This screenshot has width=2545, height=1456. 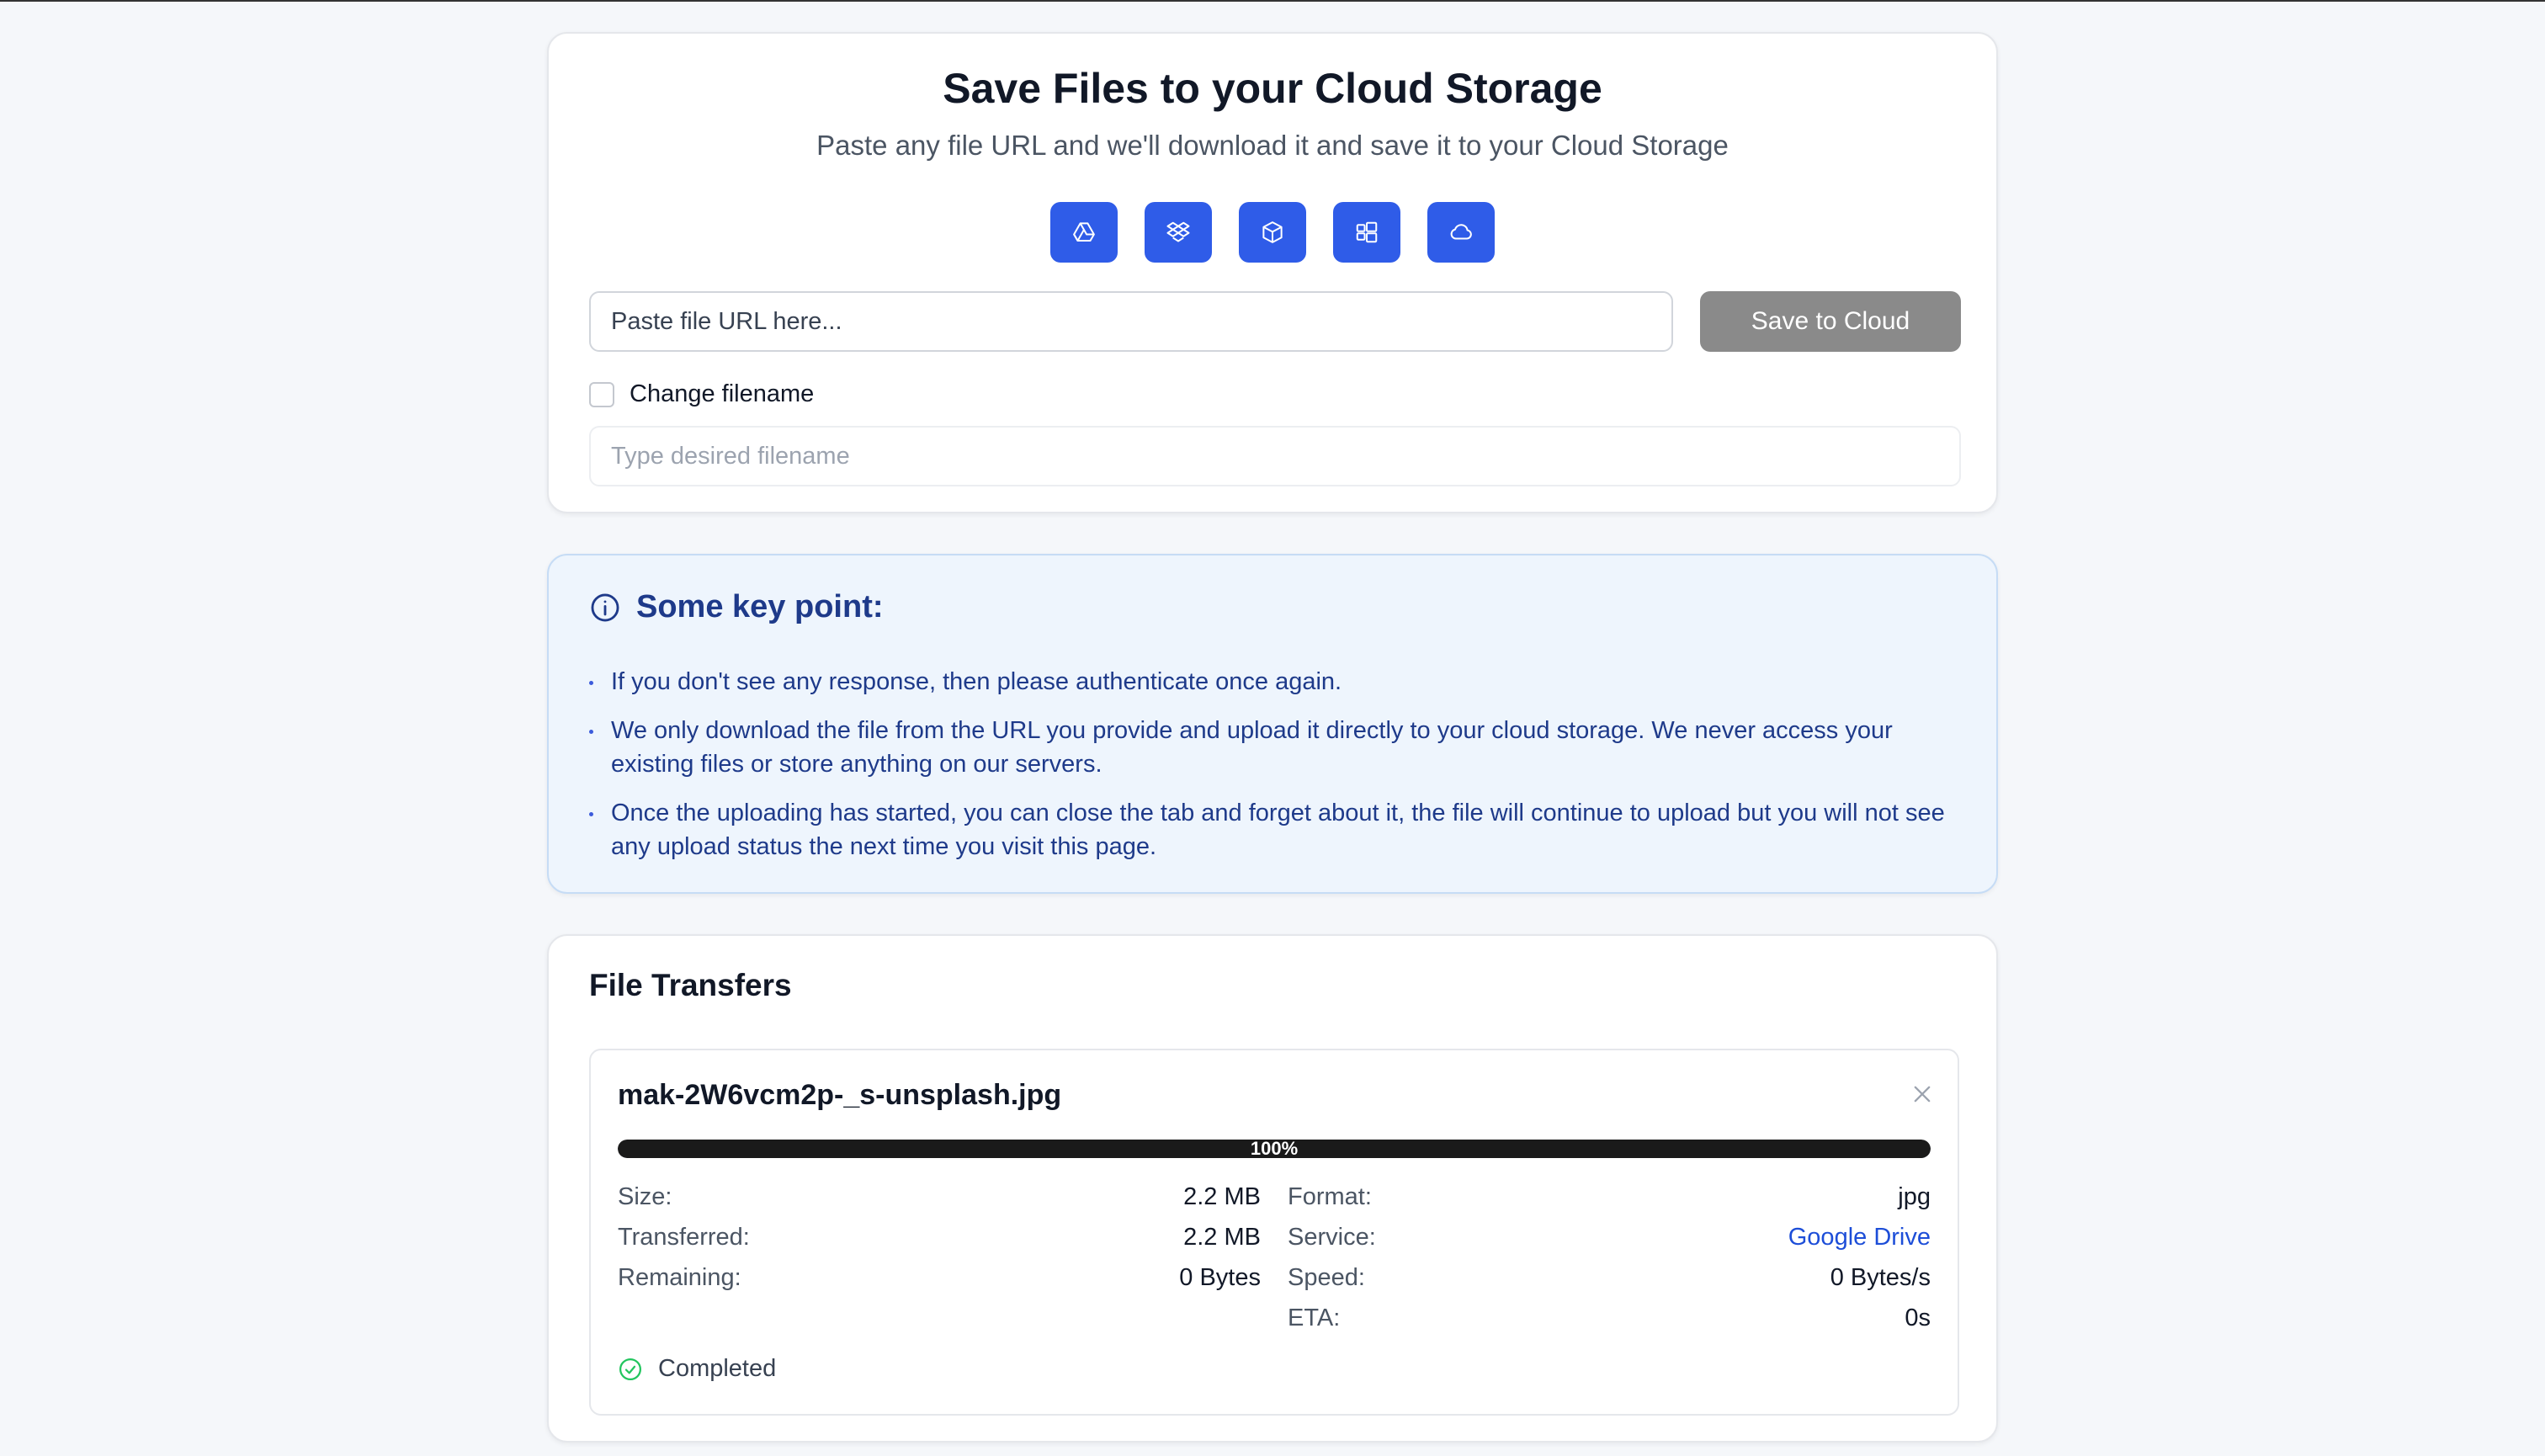 I want to click on dropbox-icon, so click(x=1178, y=232).